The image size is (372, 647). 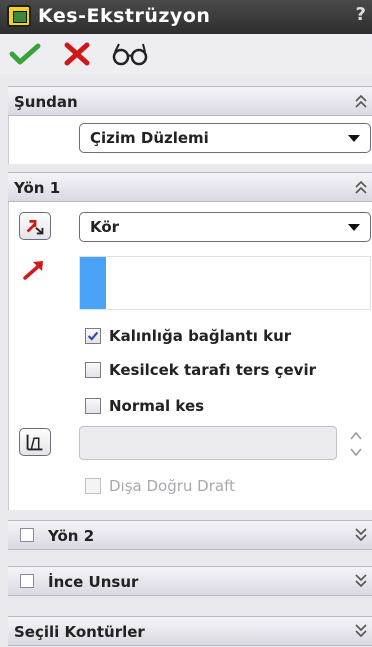 What do you see at coordinates (19, 16) in the screenshot?
I see `cut-extrude-icon` at bounding box center [19, 16].